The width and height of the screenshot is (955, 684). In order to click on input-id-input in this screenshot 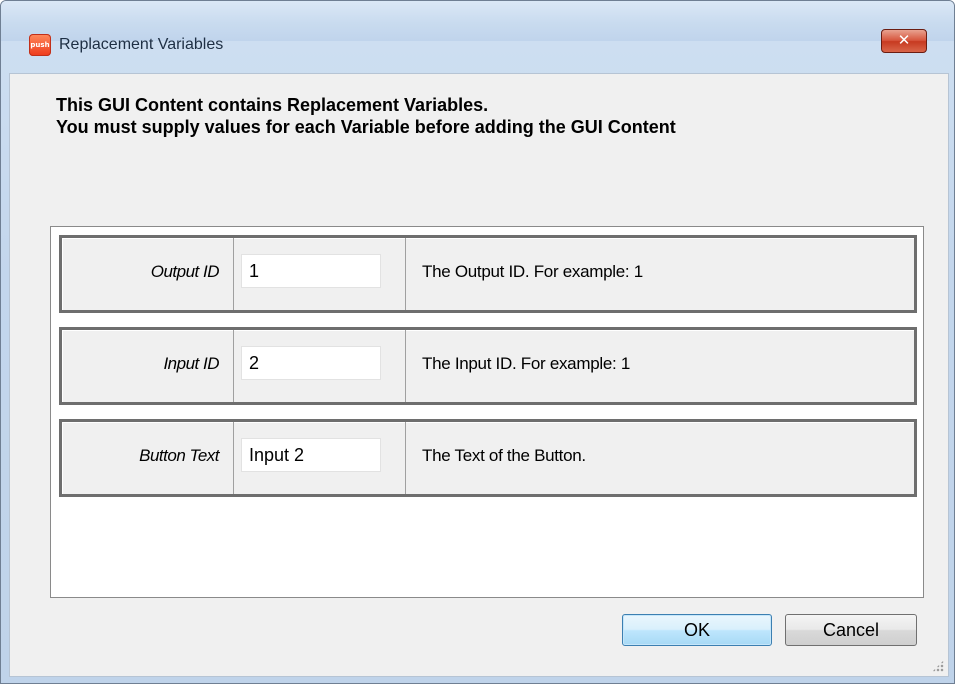, I will do `click(311, 363)`.